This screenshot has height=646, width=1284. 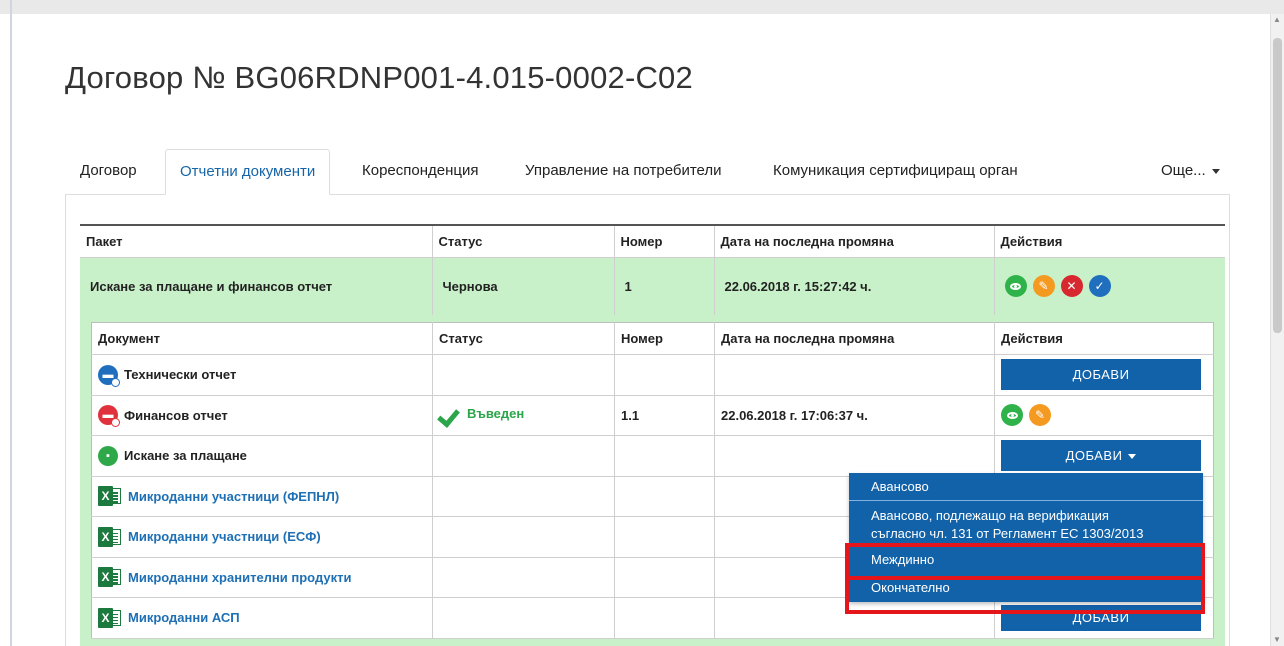 I want to click on col-doc-status: Статус, so click(x=523, y=338).